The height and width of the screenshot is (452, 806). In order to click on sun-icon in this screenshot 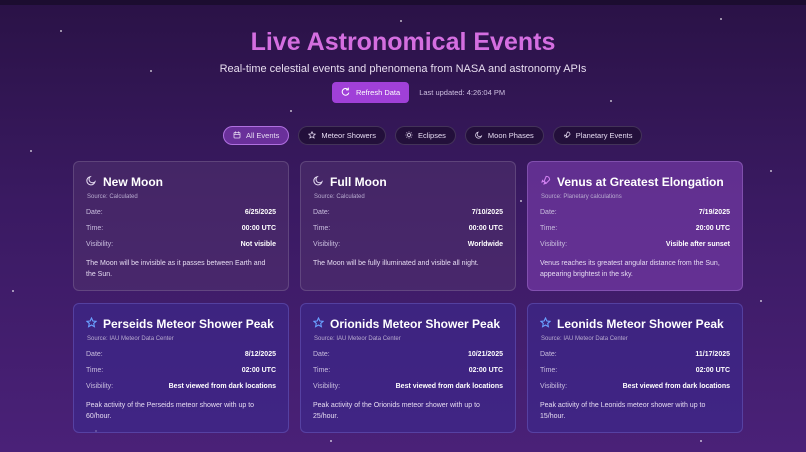, I will do `click(409, 136)`.